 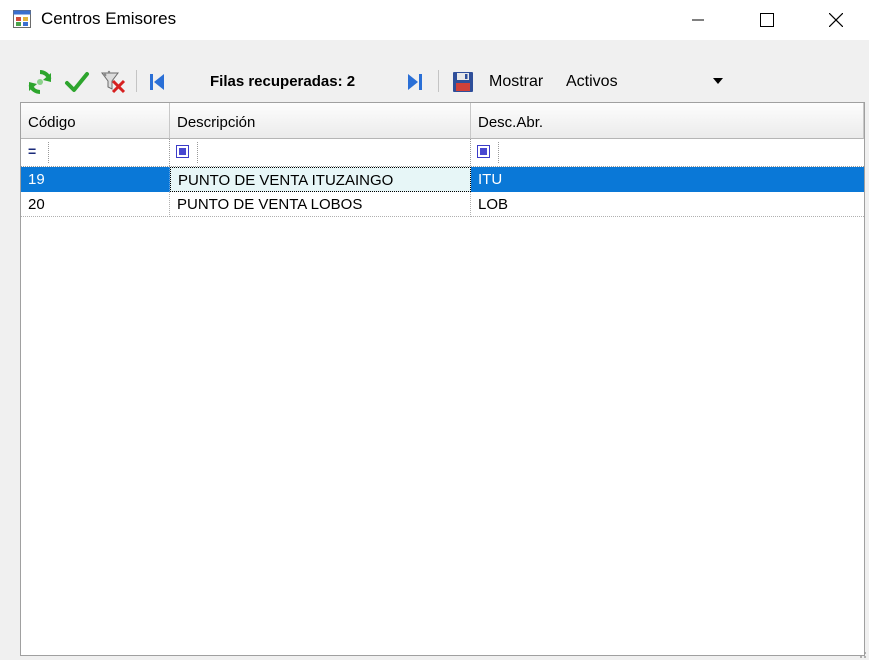 What do you see at coordinates (718, 81) in the screenshot?
I see `chevron-down-icon` at bounding box center [718, 81].